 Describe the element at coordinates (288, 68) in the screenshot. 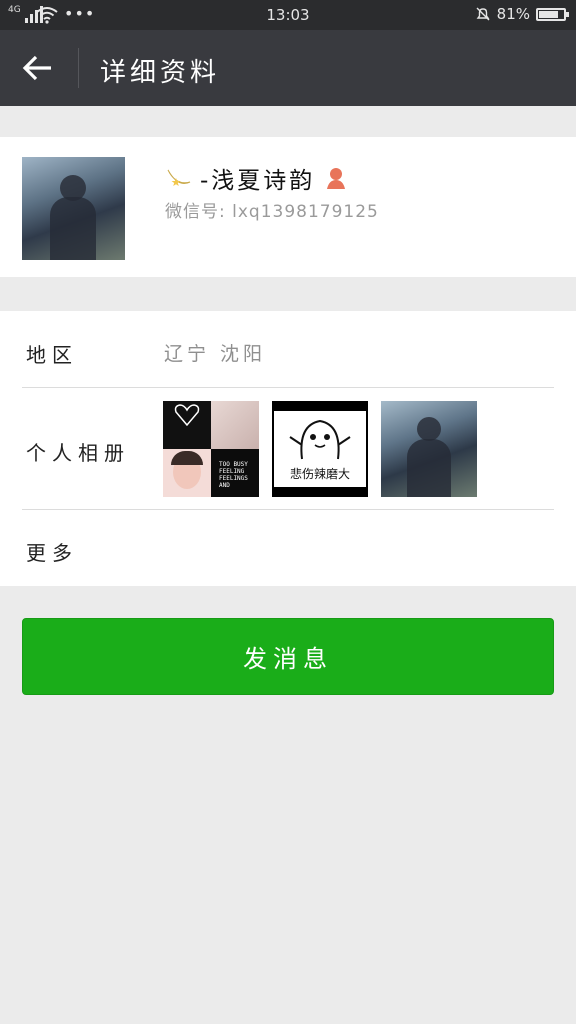

I see `nav-bar: 详细资料` at that location.